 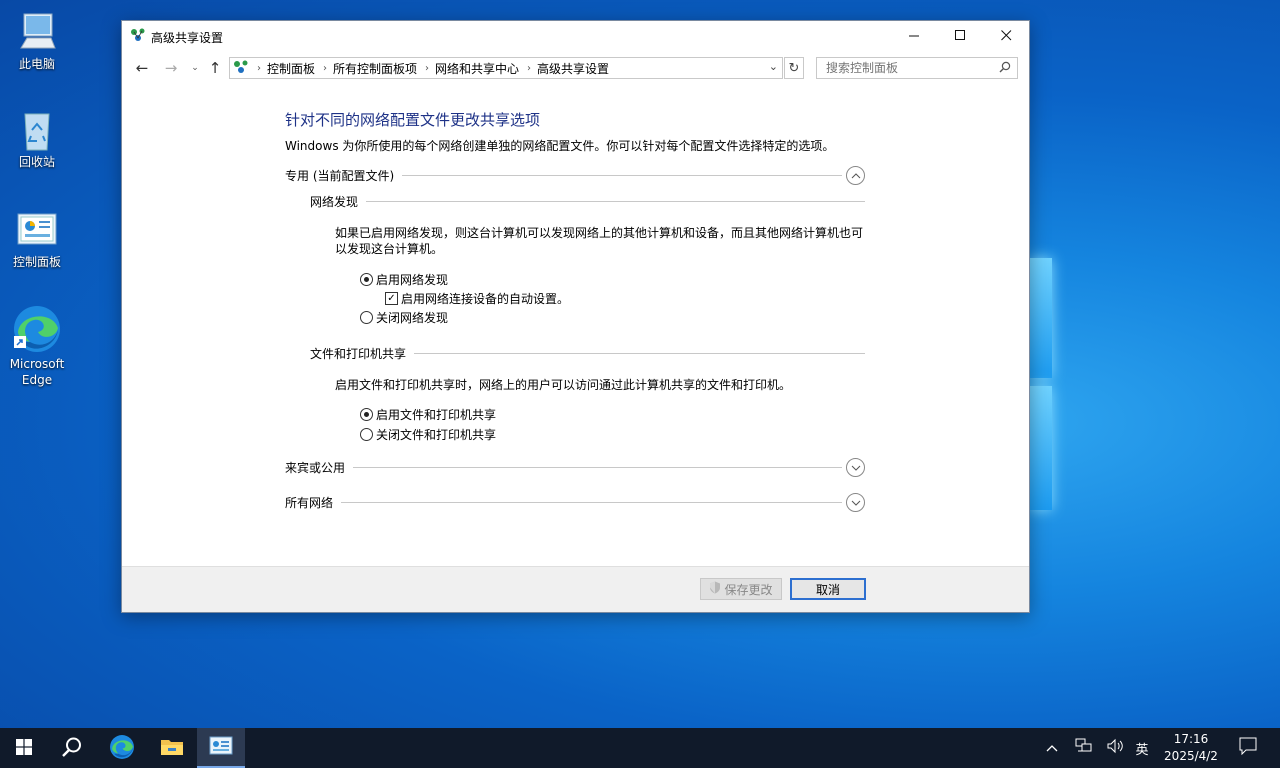 I want to click on radio-discovery-on-label: 启用网络发现, so click(x=412, y=280).